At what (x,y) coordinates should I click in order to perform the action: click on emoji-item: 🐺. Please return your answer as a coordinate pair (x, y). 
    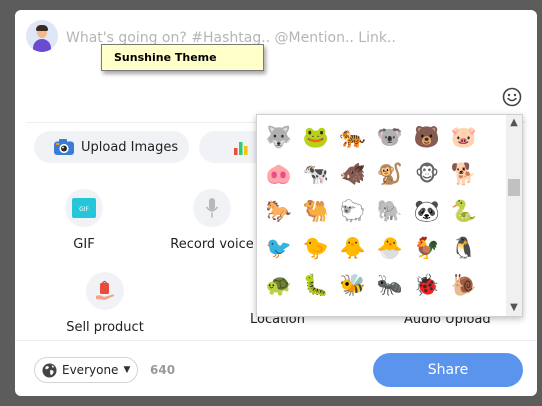
    Looking at the image, I should click on (279, 137).